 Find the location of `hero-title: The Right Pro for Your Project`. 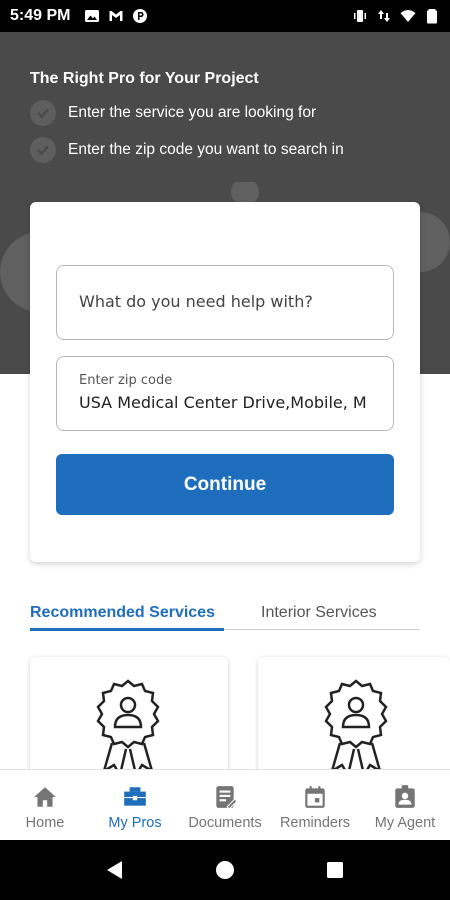

hero-title: The Right Pro for Your Project is located at coordinates (144, 78).